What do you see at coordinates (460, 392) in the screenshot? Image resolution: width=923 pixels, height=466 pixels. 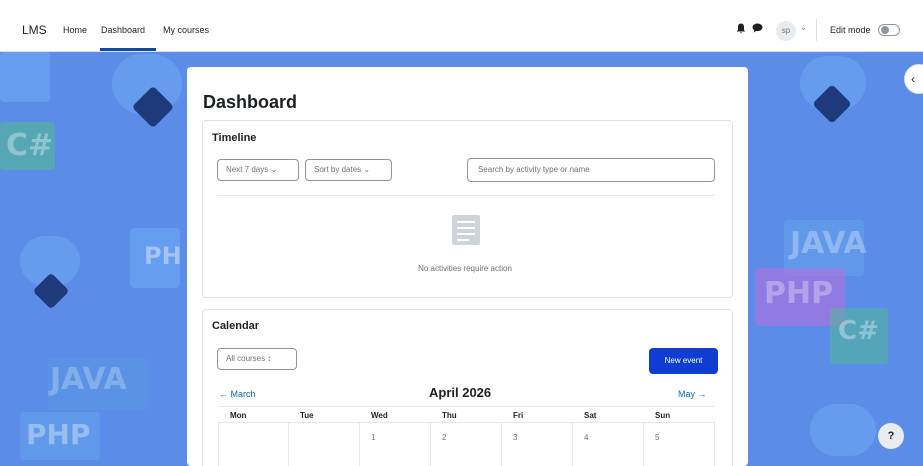 I see `current-month-title: April 2026` at bounding box center [460, 392].